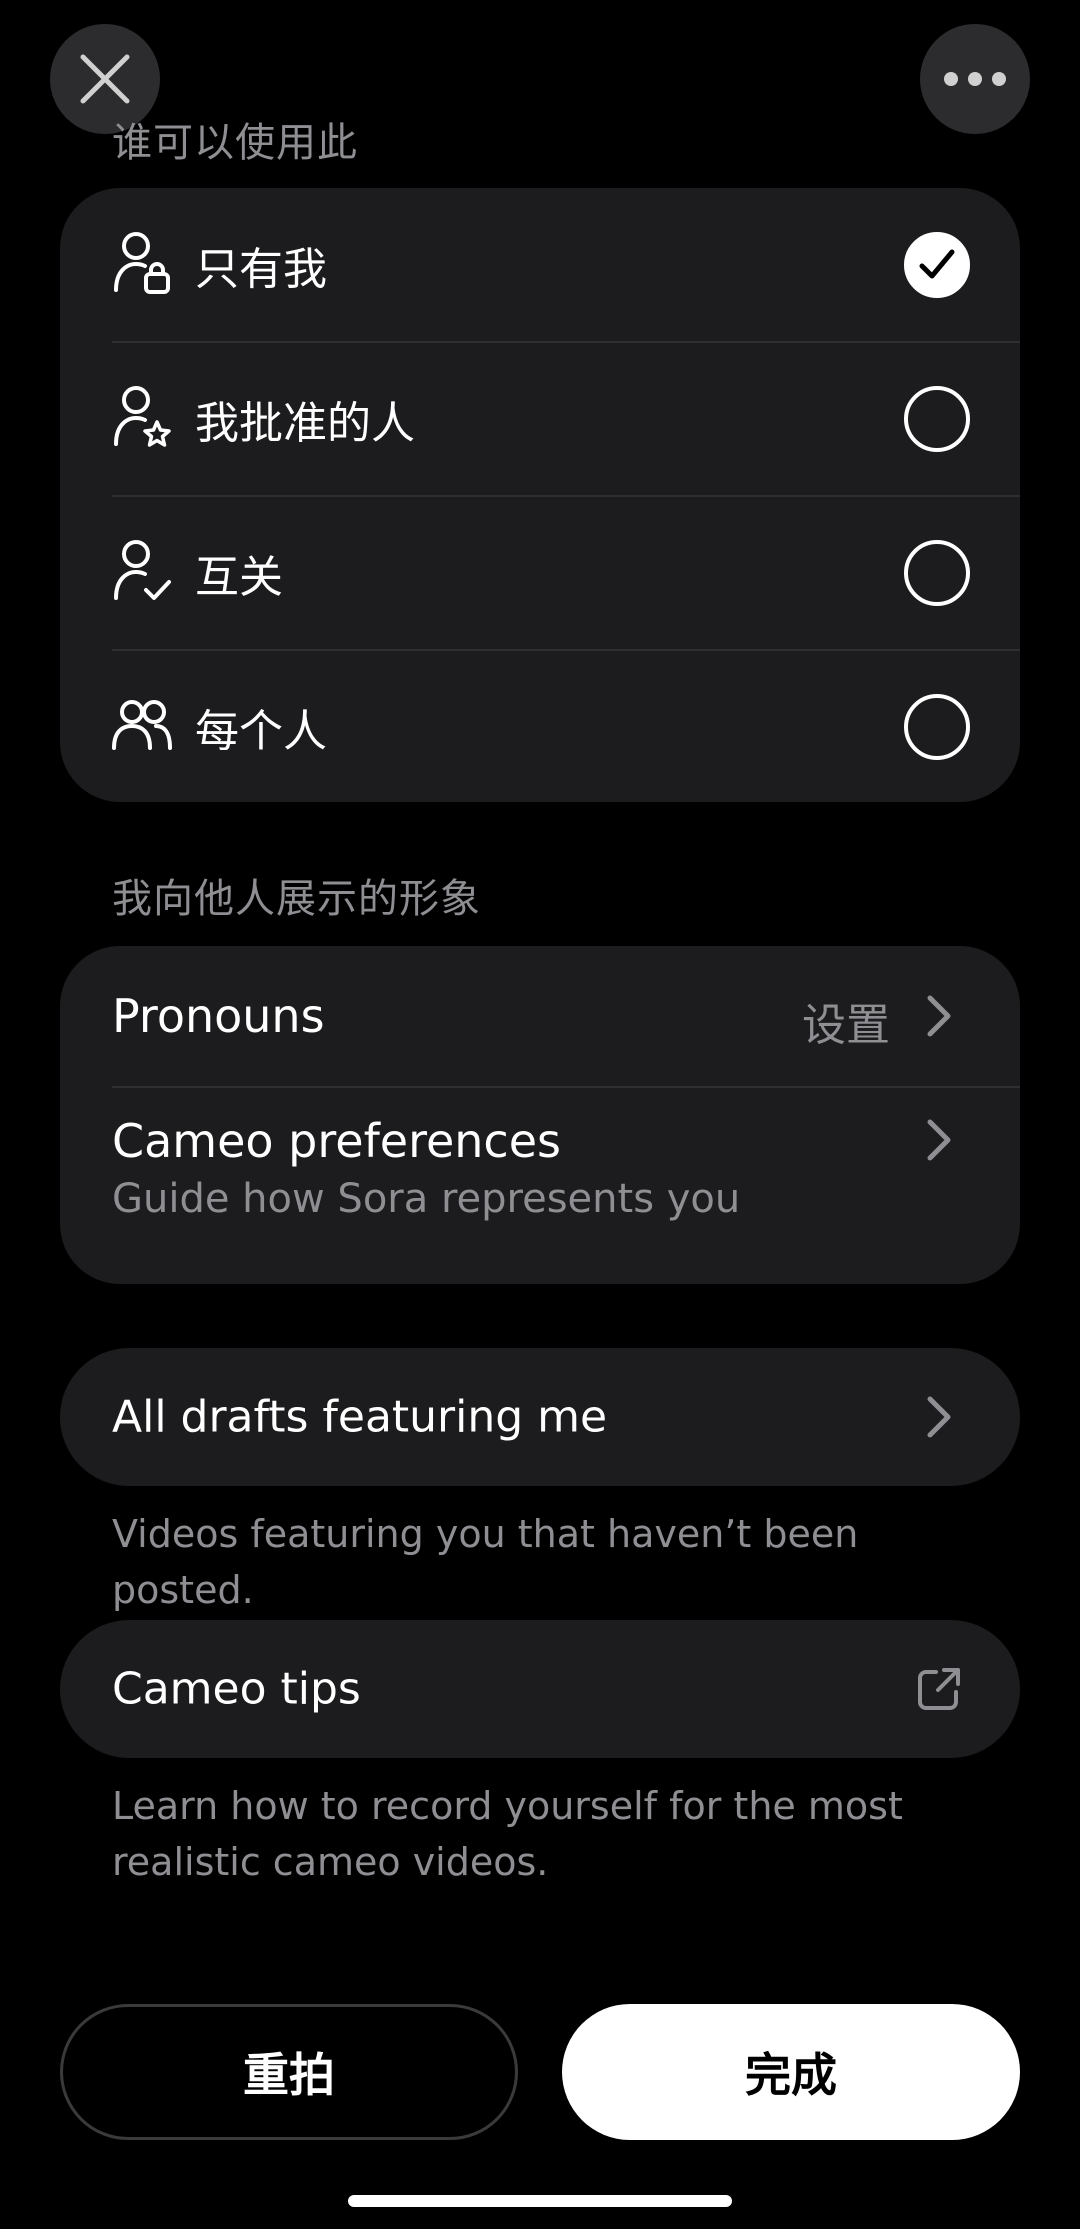 This screenshot has width=1080, height=2229. Describe the element at coordinates (540, 419) in the screenshot. I see `audience-option-approved: 我批准的人` at that location.